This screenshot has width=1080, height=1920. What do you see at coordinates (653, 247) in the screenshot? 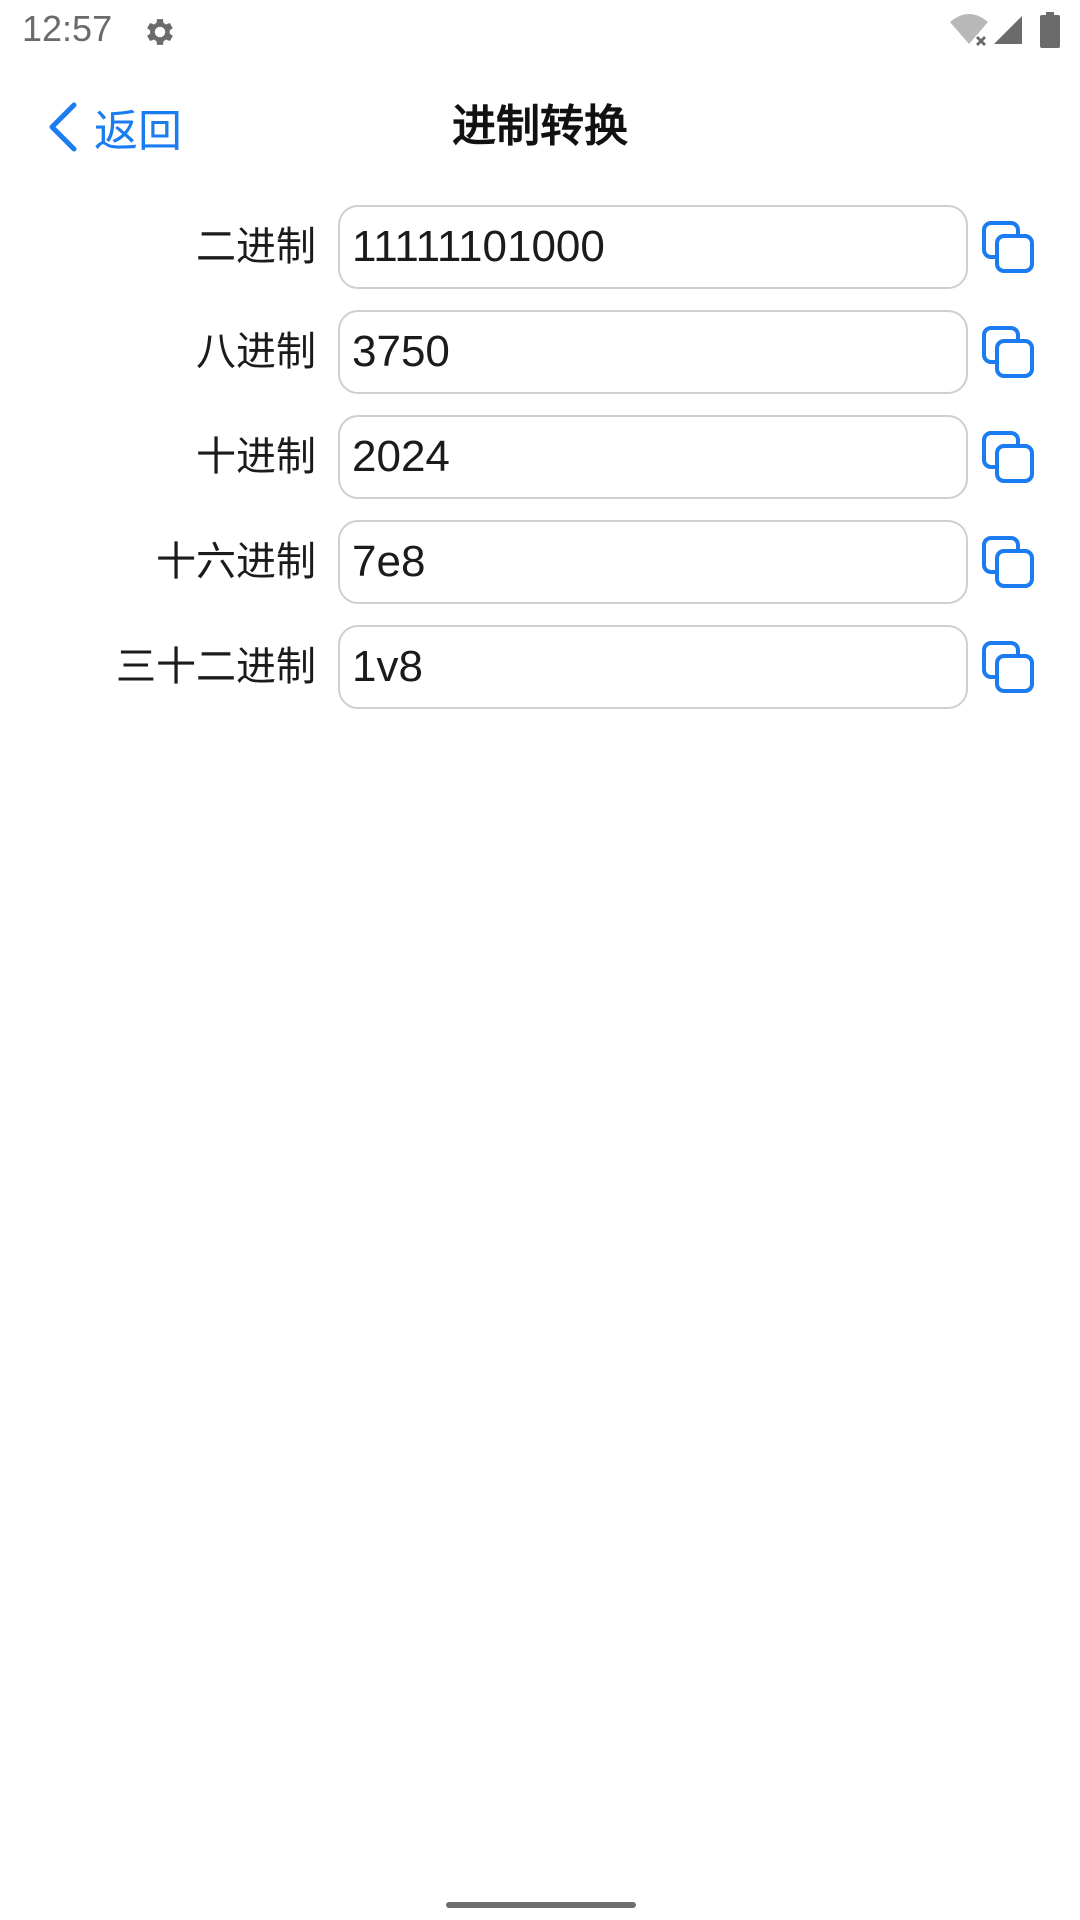
I see `binary-input` at bounding box center [653, 247].